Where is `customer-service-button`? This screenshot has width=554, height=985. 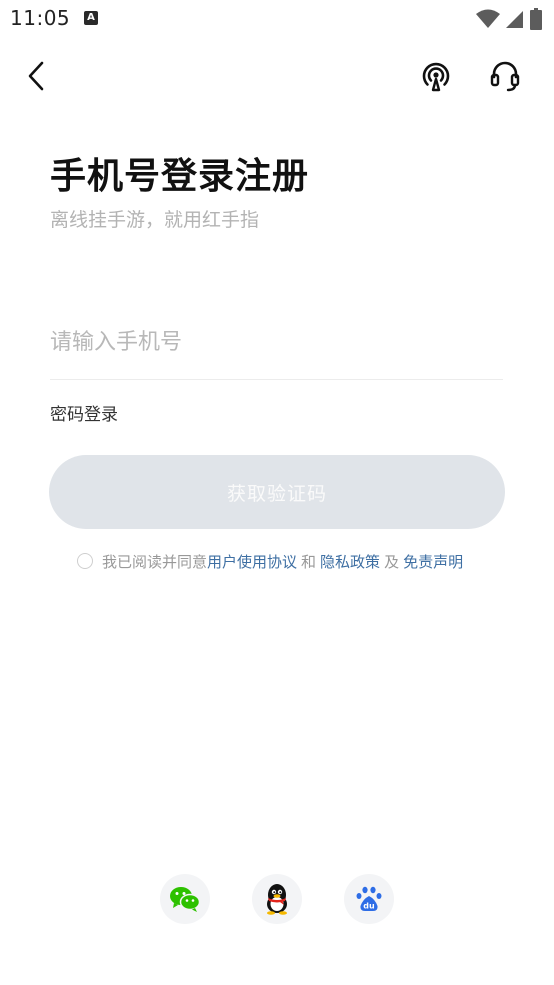 customer-service-button is located at coordinates (505, 76).